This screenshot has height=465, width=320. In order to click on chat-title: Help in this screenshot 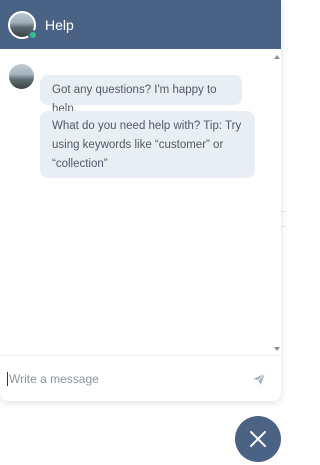, I will do `click(59, 24)`.